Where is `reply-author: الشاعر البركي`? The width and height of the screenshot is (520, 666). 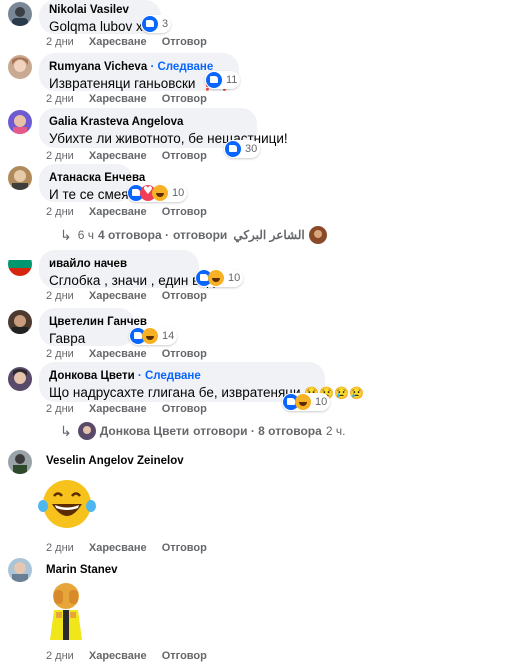 reply-author: الشاعر البركي is located at coordinates (269, 235).